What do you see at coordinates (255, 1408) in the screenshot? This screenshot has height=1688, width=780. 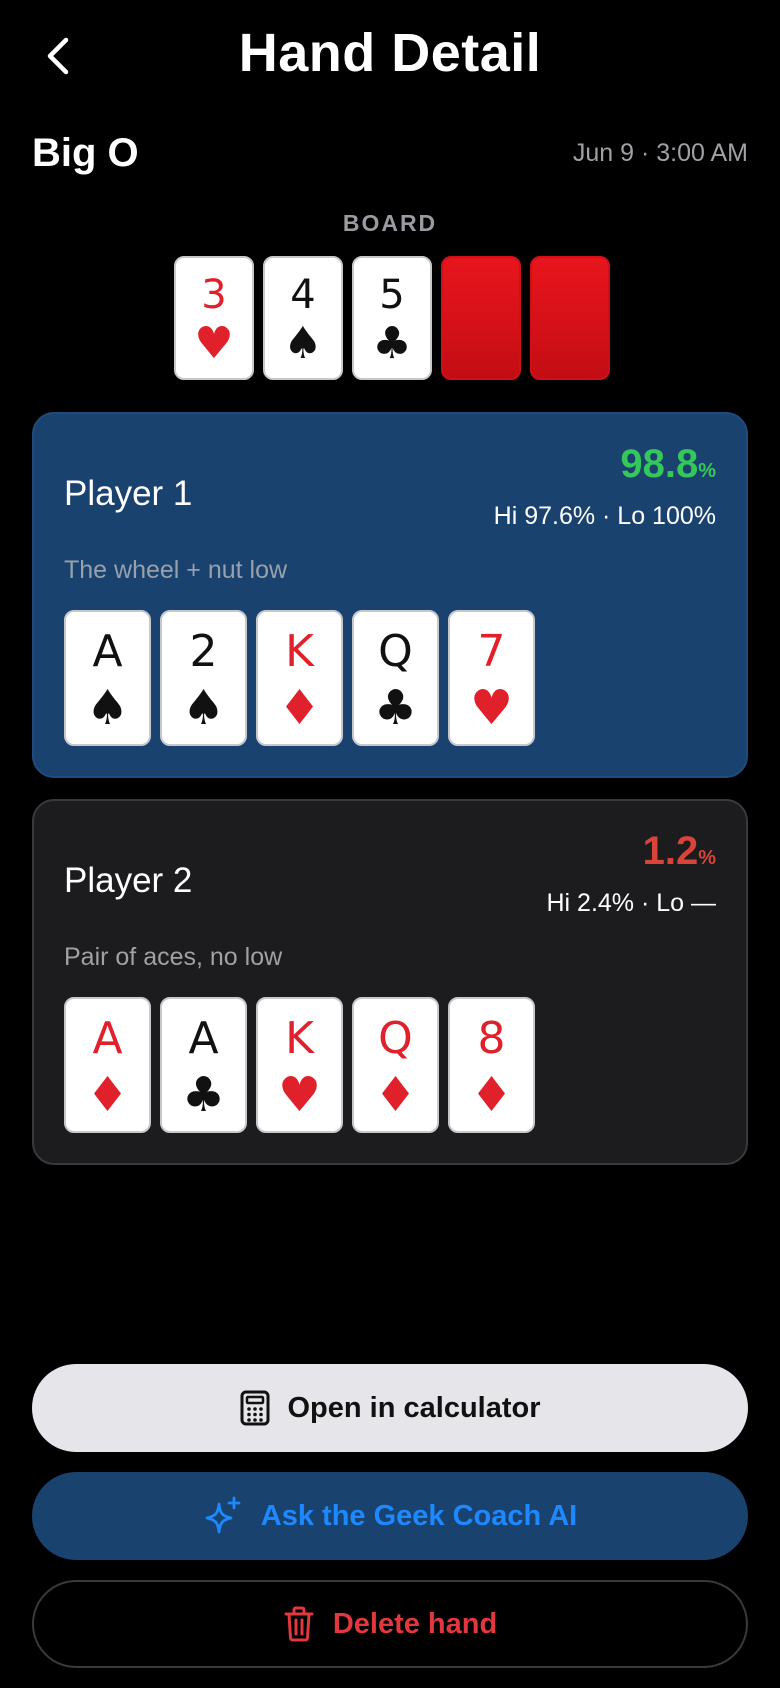 I see `calculator-icon` at bounding box center [255, 1408].